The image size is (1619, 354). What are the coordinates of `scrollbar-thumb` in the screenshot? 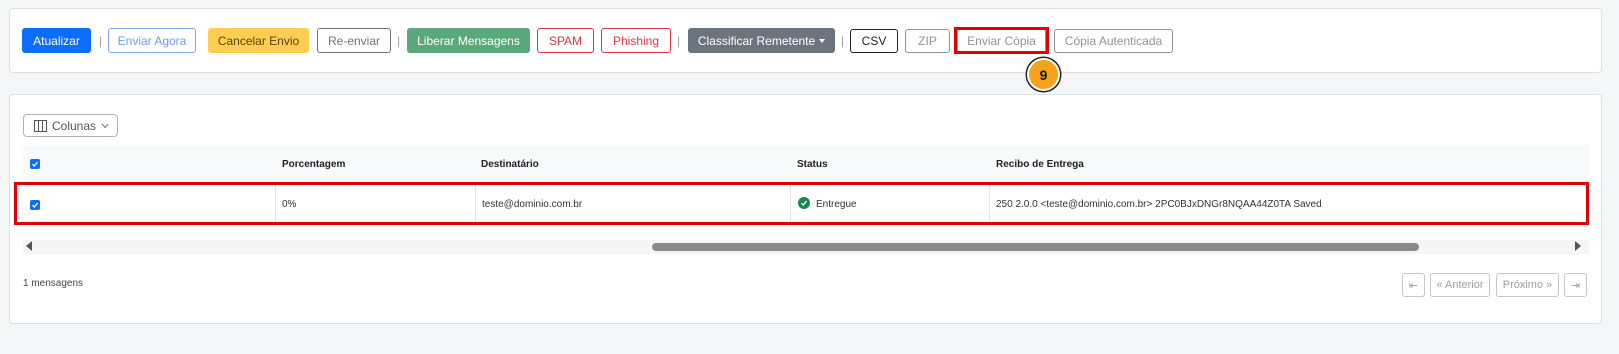 It's located at (1035, 247).